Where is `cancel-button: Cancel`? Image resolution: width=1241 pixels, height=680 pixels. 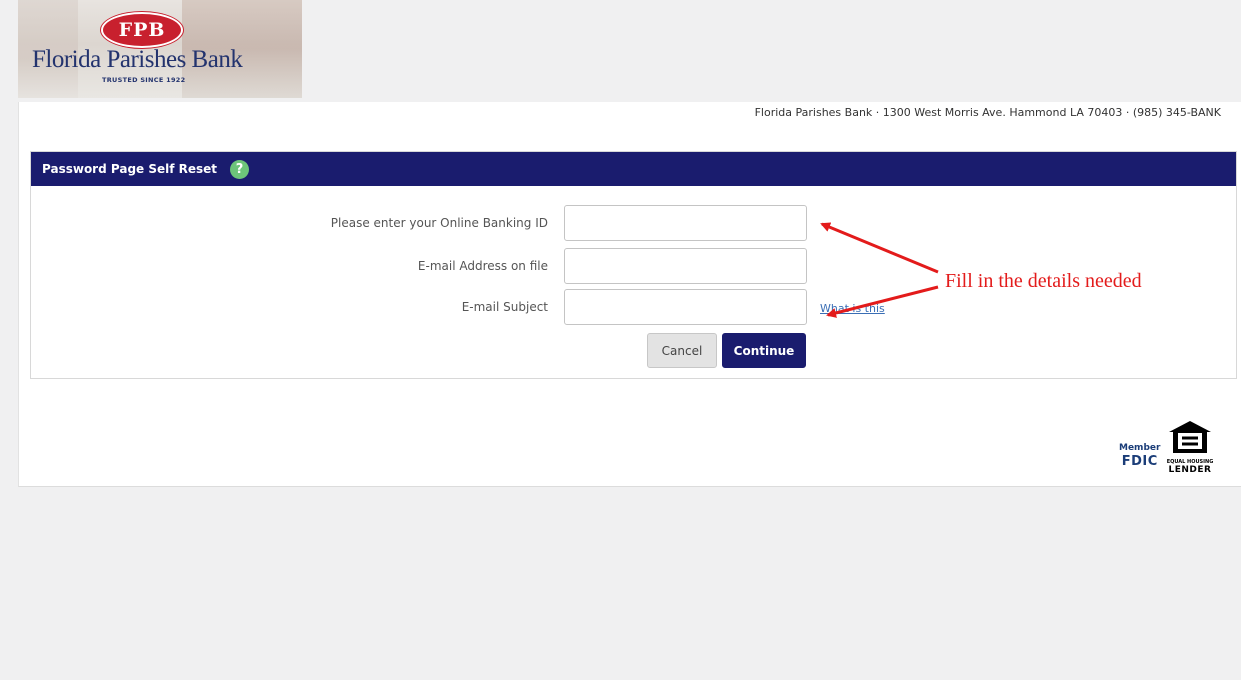
cancel-button: Cancel is located at coordinates (682, 350).